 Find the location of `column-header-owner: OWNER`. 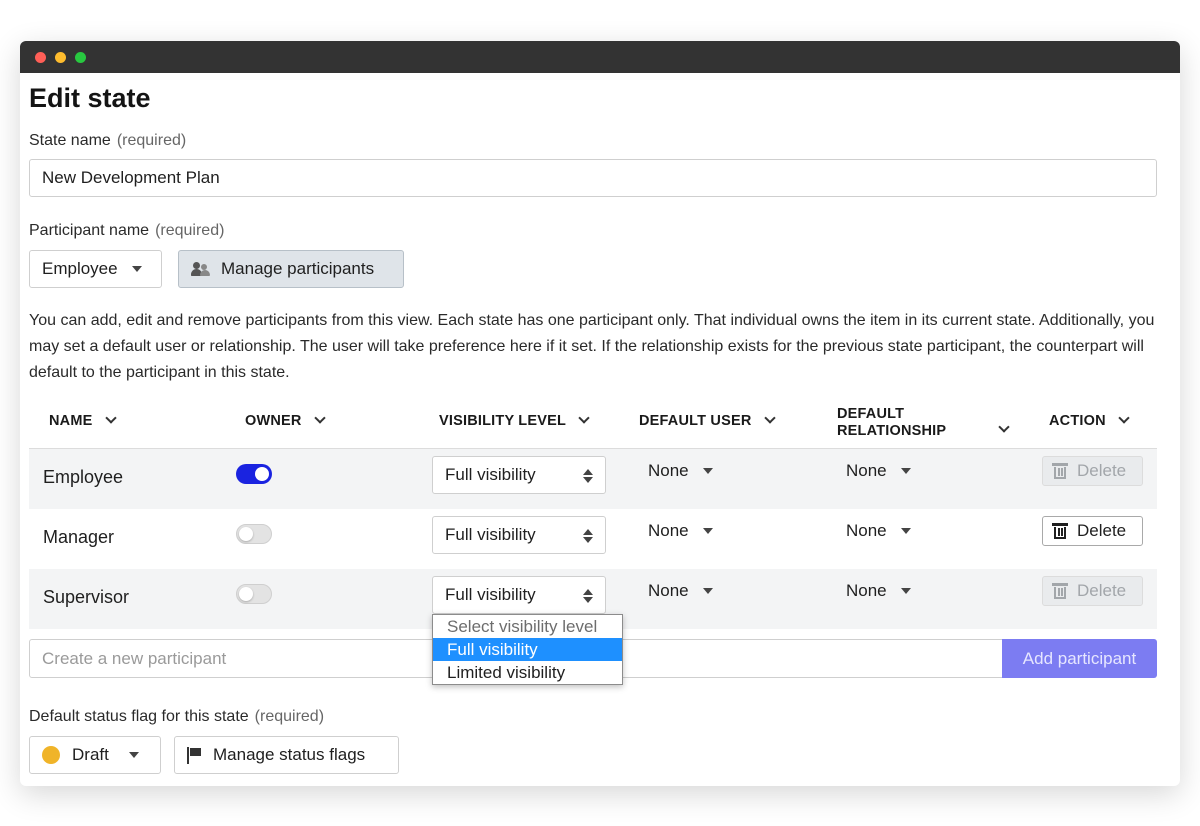

column-header-owner: OWNER is located at coordinates (285, 420).